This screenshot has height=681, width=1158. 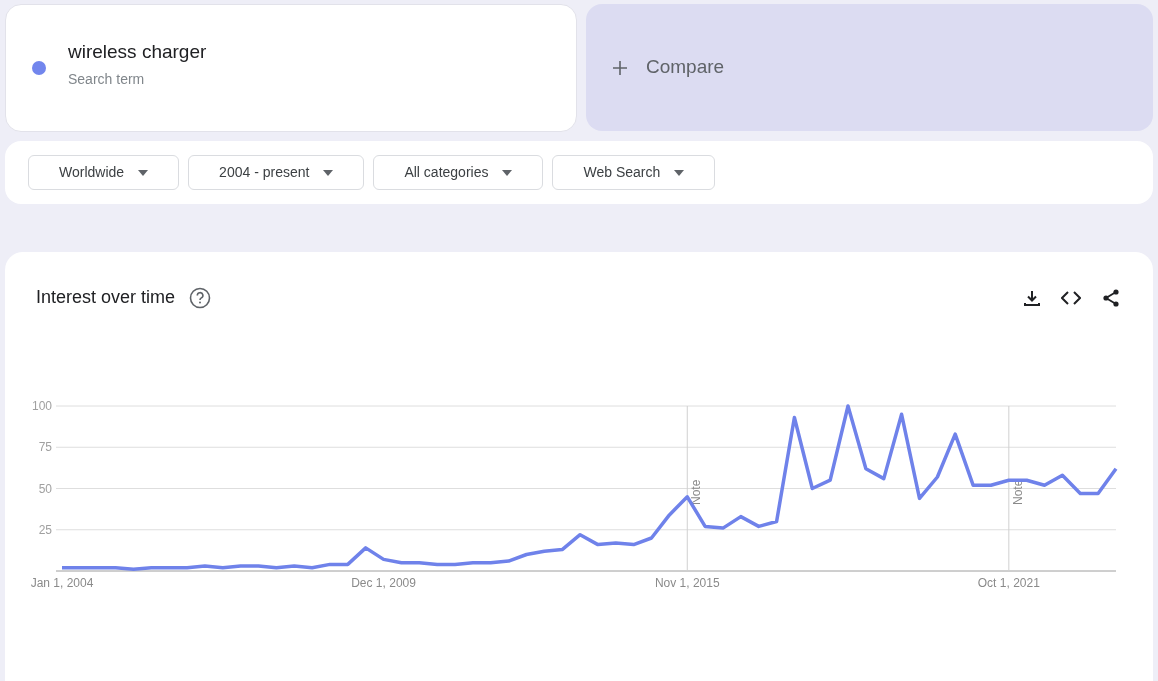 What do you see at coordinates (458, 172) in the screenshot?
I see `filter-dropdown: All categories` at bounding box center [458, 172].